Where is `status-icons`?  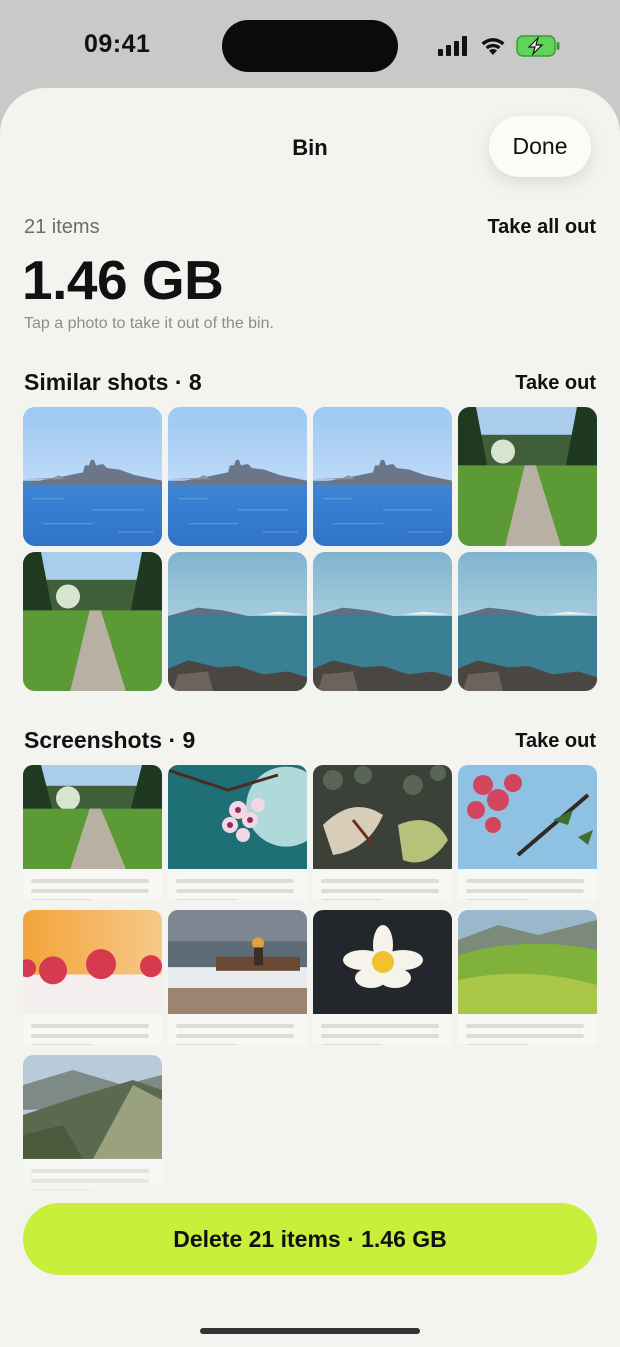 status-icons is located at coordinates (499, 46).